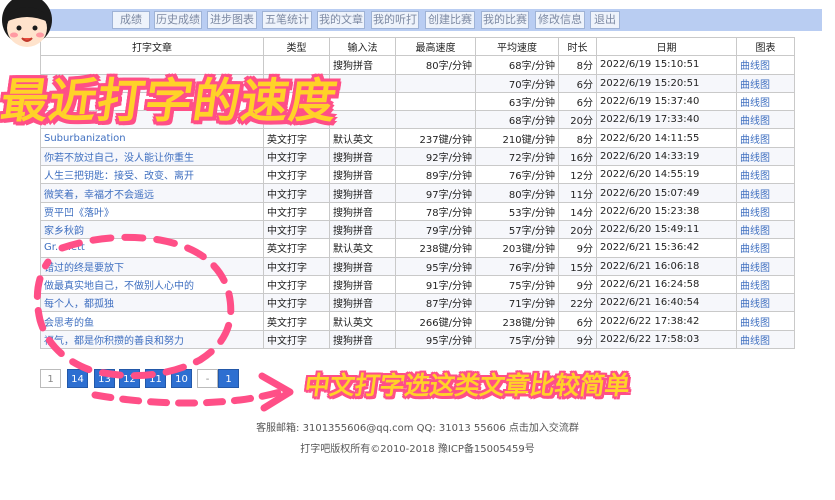 Image resolution: width=835 pixels, height=500 pixels. What do you see at coordinates (666, 120) in the screenshot?
I see `date-cell: 2022/6/19 17:33:40` at bounding box center [666, 120].